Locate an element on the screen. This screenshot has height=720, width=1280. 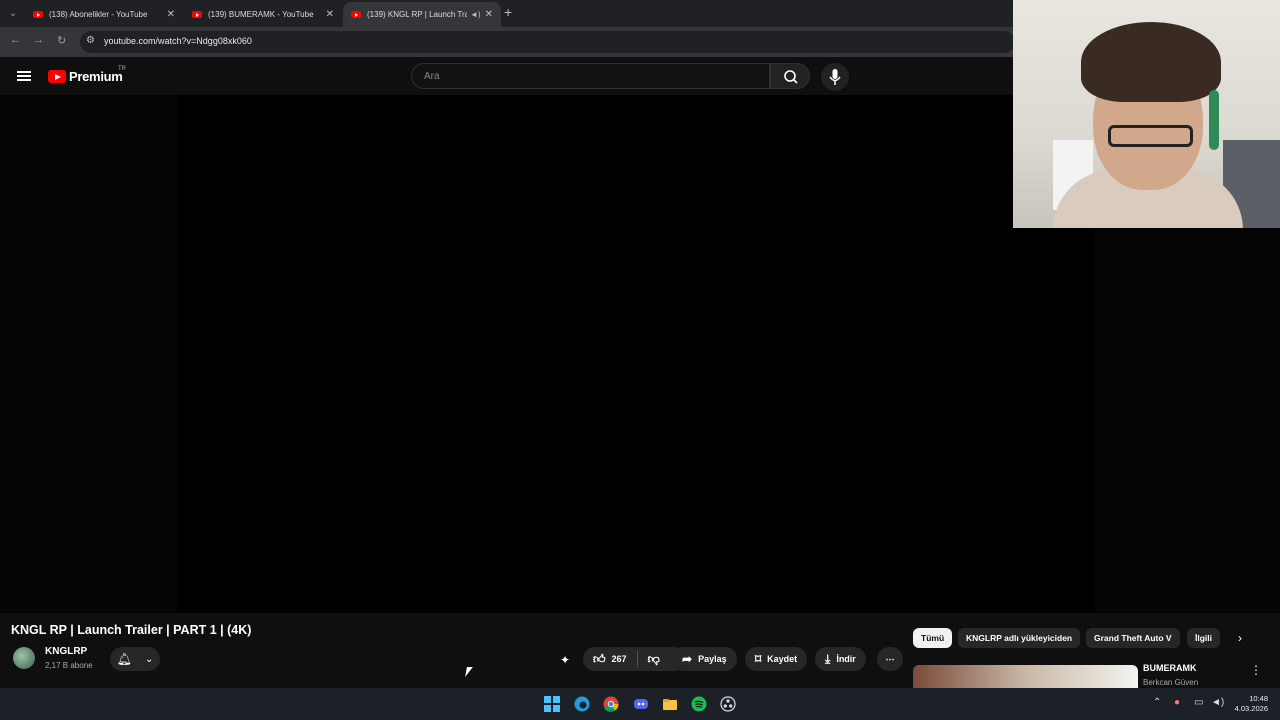
obs-icon is located at coordinates (728, 704).